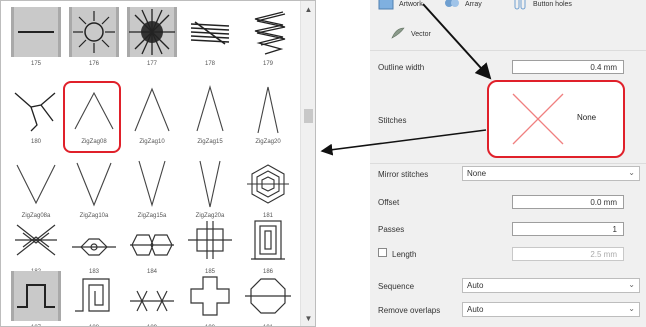 The height and width of the screenshot is (327, 646). Describe the element at coordinates (410, 34) in the screenshot. I see `vector-tool: Vector` at that location.